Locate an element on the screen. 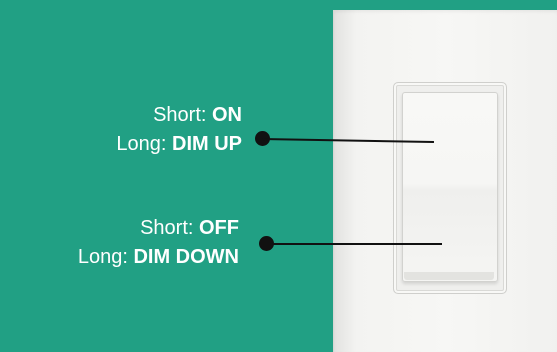 The image size is (557, 352). top-long-press-line: Long: DIM UP is located at coordinates (179, 144).